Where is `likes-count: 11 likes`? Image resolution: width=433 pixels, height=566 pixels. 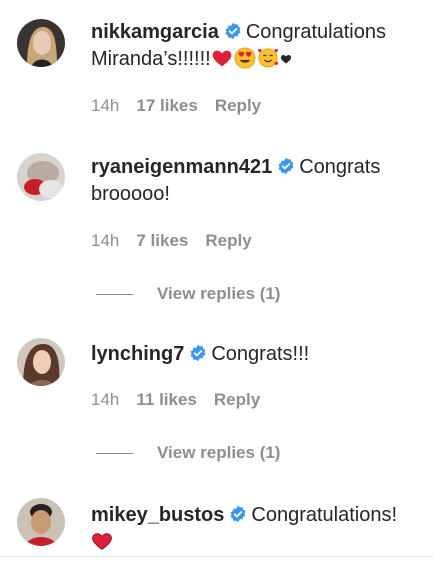
likes-count: 11 likes is located at coordinates (166, 400).